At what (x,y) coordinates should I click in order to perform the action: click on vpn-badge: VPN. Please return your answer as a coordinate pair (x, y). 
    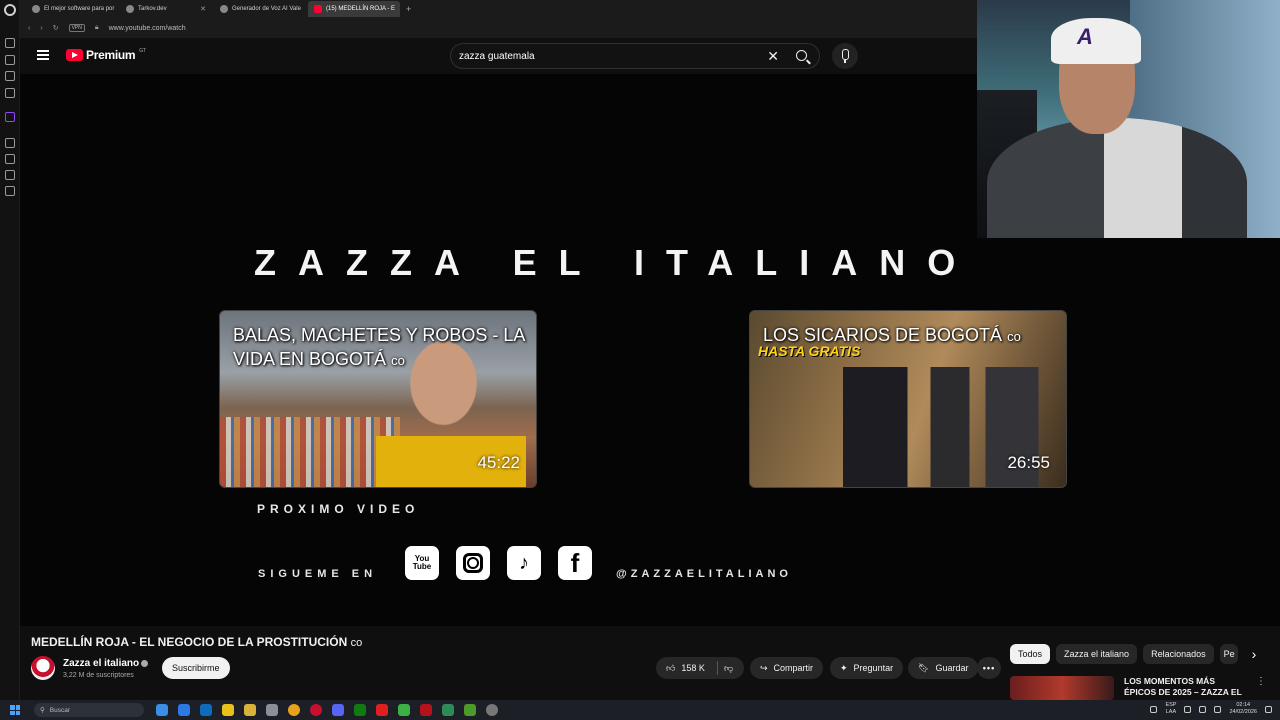
    Looking at the image, I should click on (76, 28).